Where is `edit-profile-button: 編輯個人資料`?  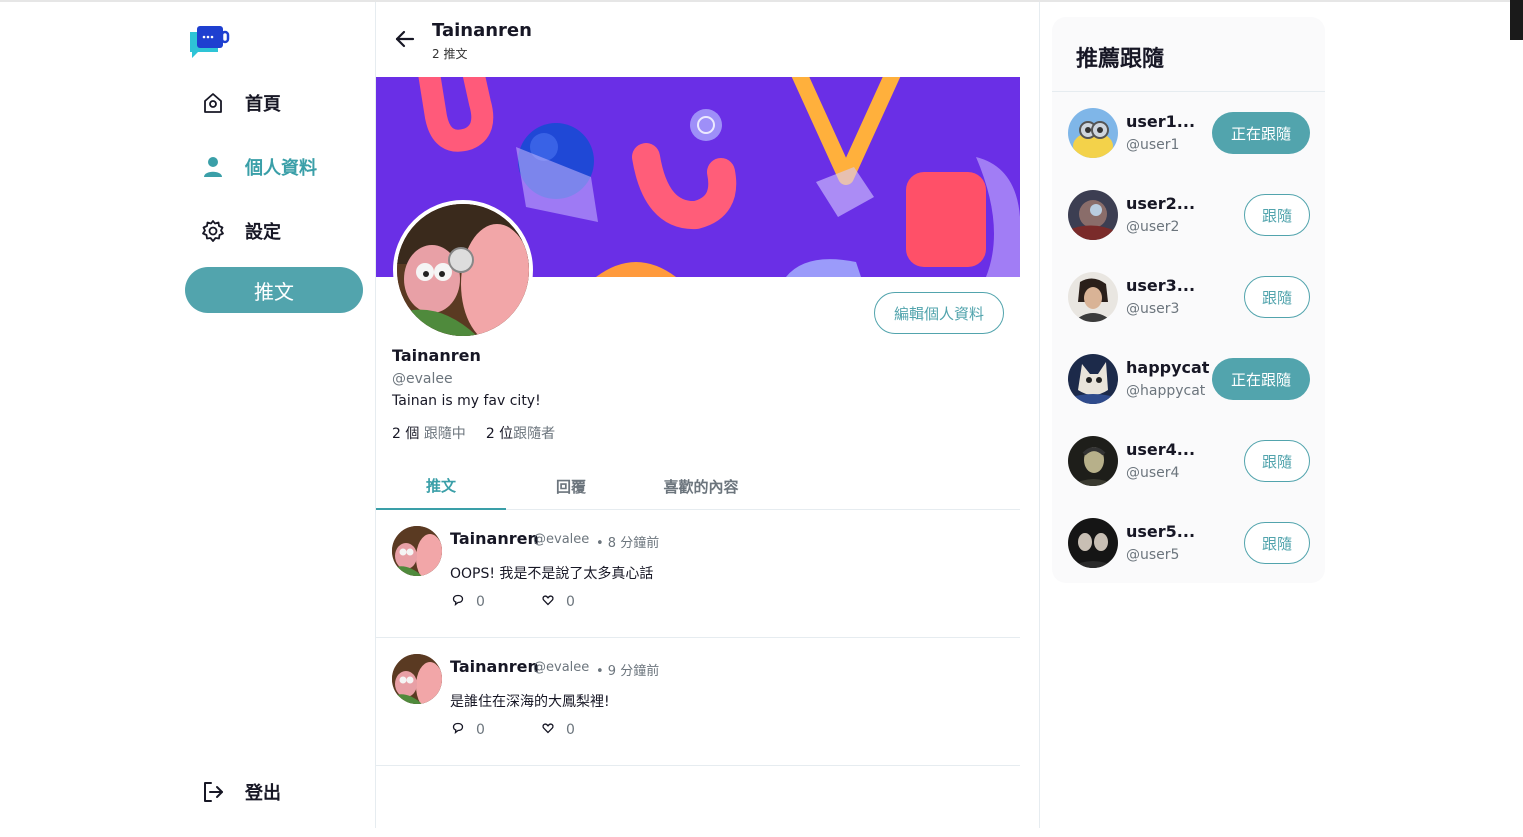
edit-profile-button: 編輯個人資料 is located at coordinates (939, 313).